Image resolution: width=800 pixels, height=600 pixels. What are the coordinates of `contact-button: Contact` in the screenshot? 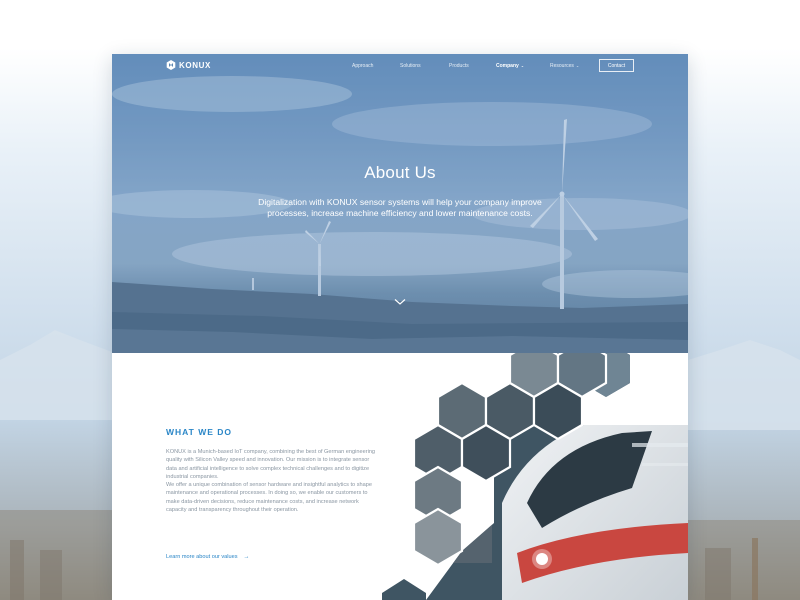 It's located at (616, 65).